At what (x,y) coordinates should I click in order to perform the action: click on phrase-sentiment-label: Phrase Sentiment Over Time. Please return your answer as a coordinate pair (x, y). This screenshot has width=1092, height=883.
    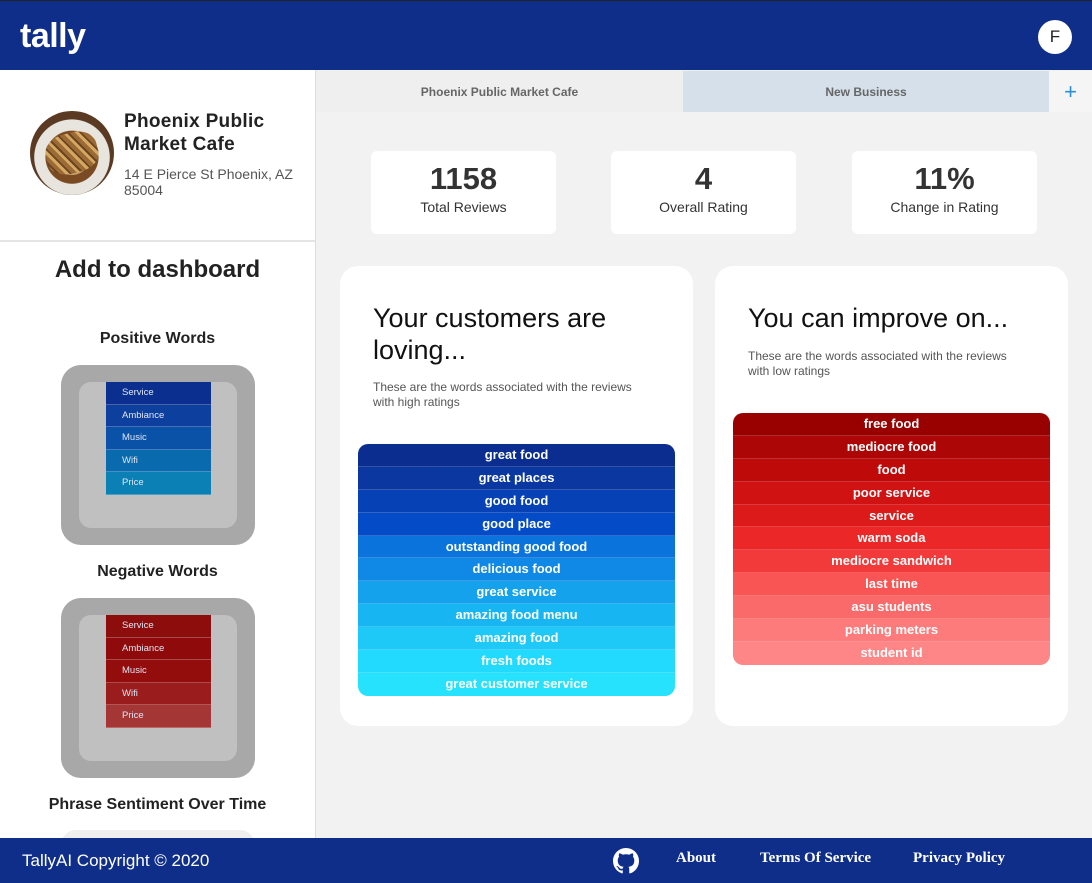
    Looking at the image, I should click on (157, 804).